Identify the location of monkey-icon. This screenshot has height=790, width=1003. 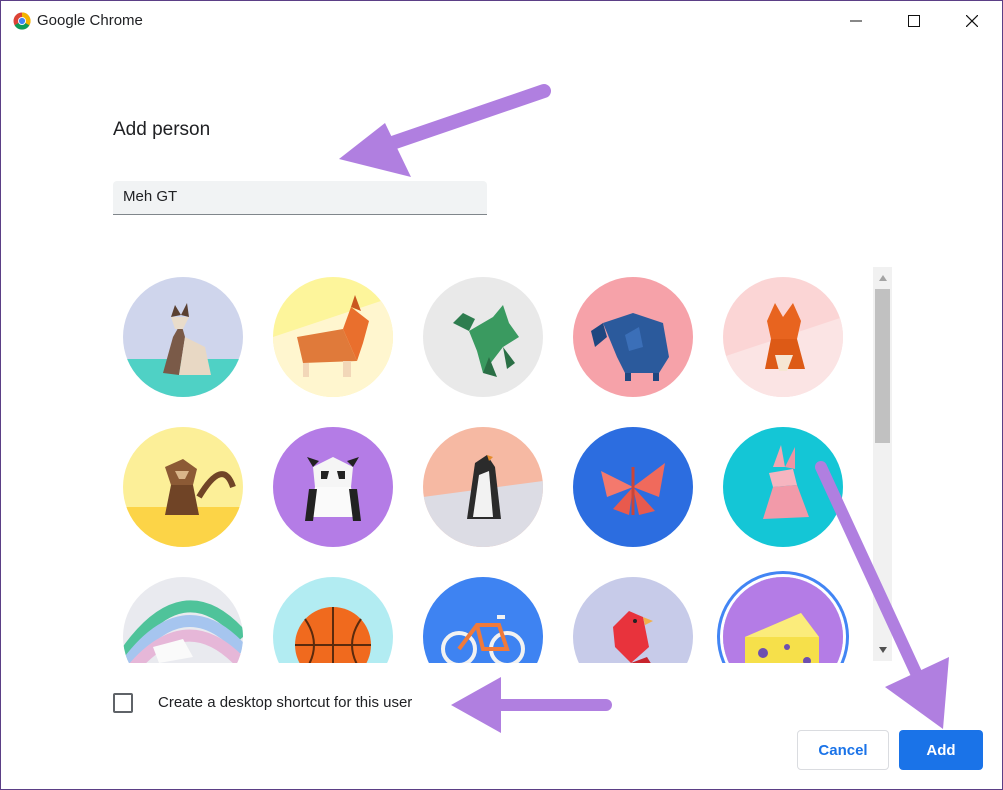
(183, 487).